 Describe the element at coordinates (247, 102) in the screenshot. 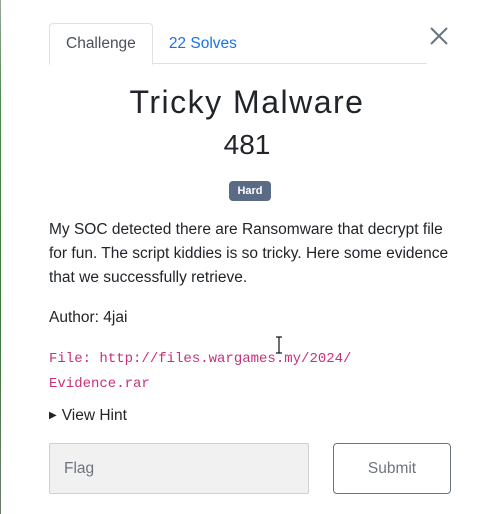

I see `challenge-title: Tricky Malware` at that location.